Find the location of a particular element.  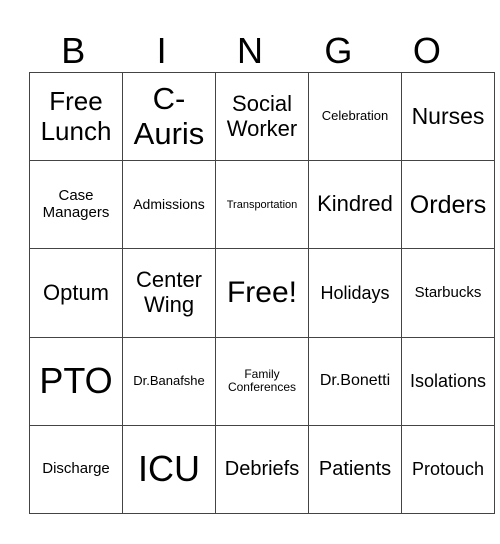

bingo-cell: Discharge is located at coordinates (76, 469).